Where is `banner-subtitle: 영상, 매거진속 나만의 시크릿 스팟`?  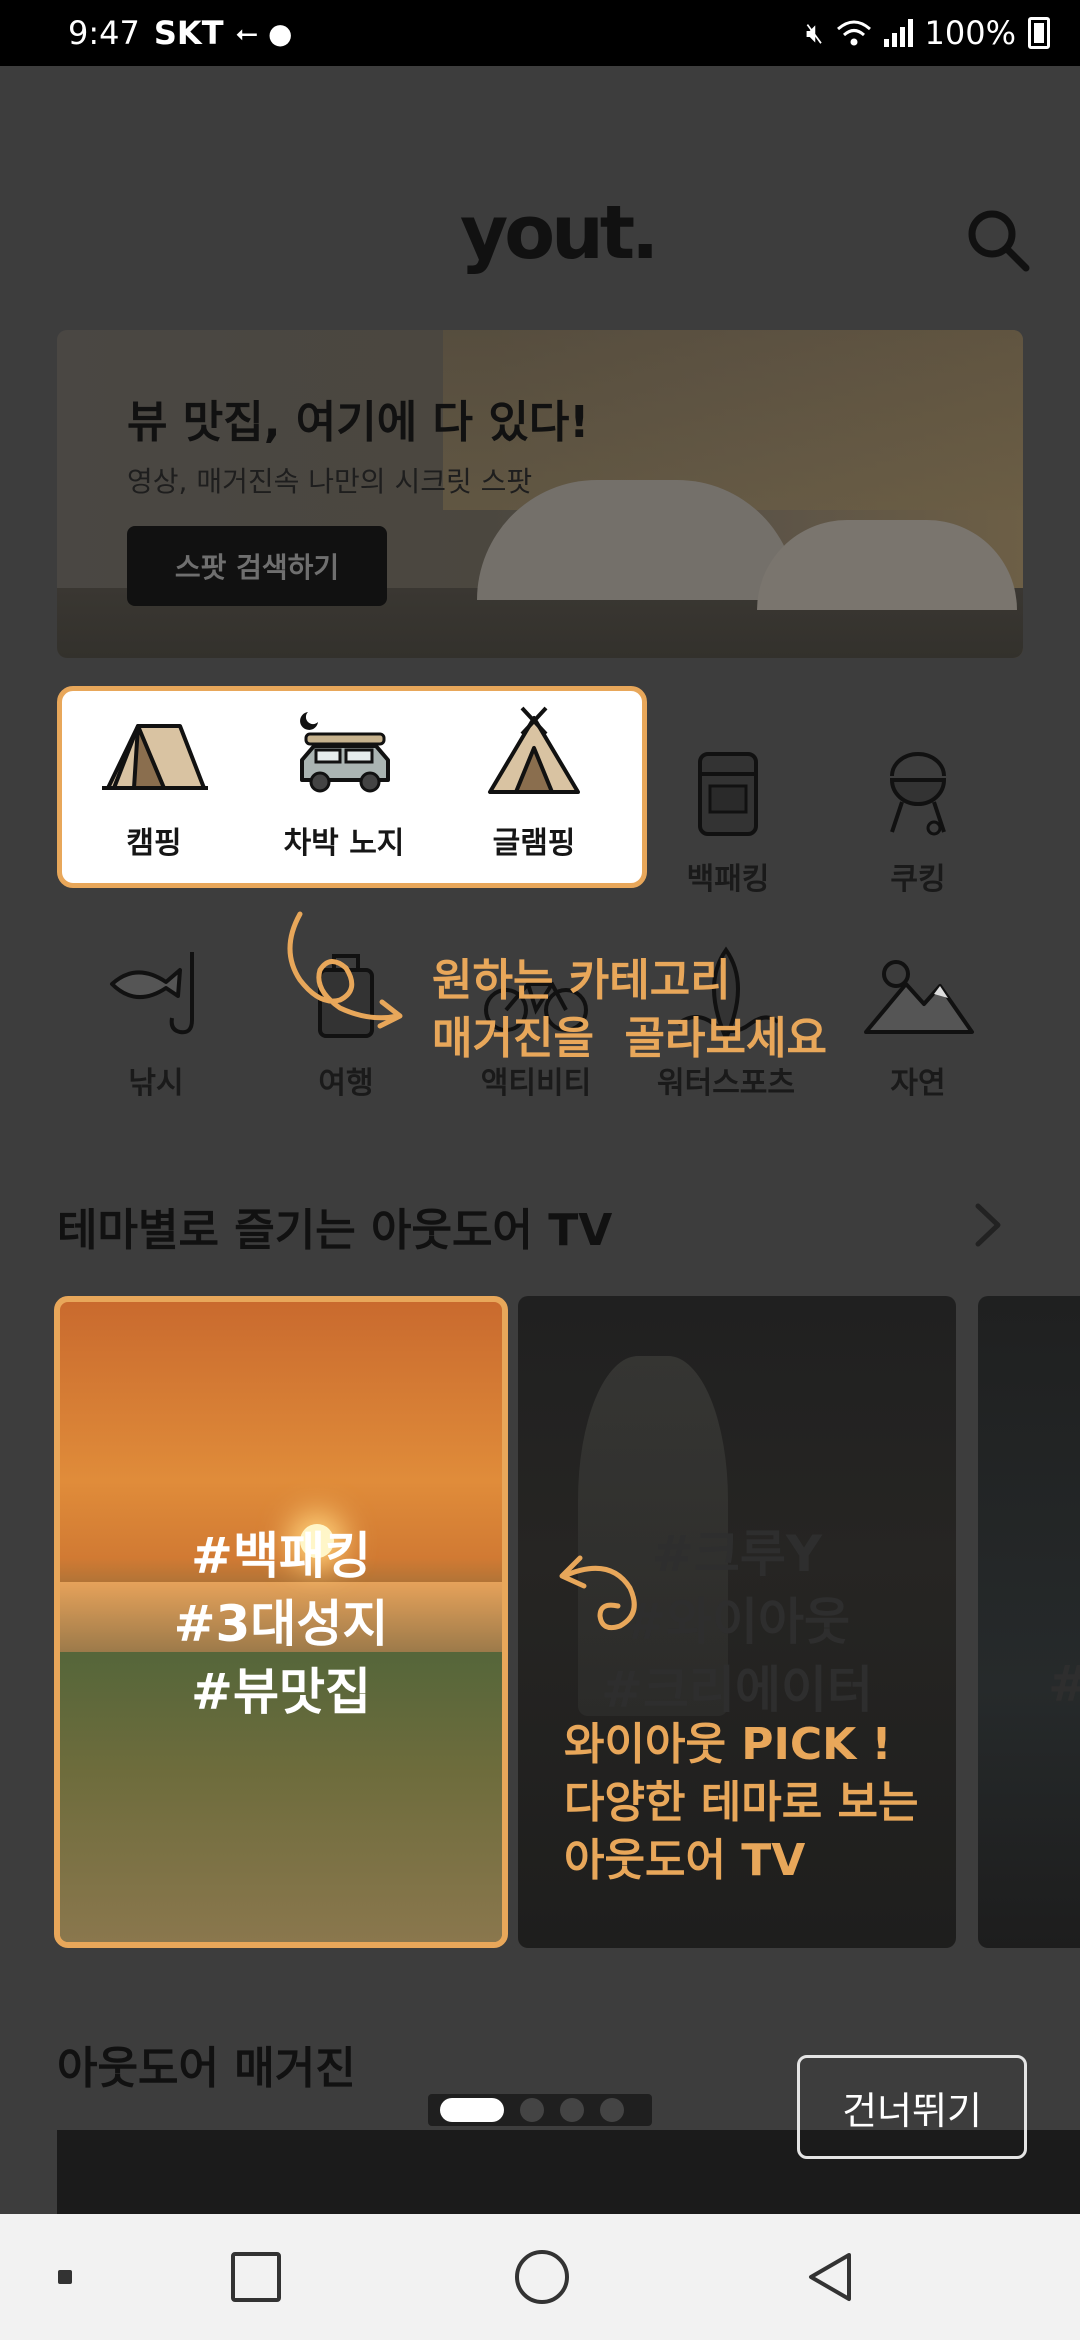
banner-subtitle: 영상, 매거진속 나만의 시크릿 스팟 is located at coordinates (330, 481).